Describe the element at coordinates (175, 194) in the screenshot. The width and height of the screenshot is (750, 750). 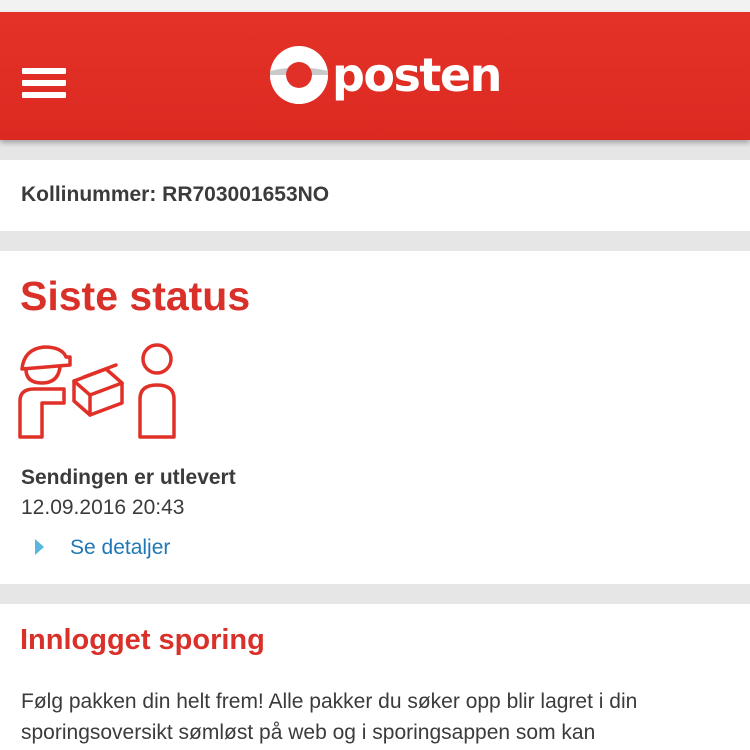
I see `tracking-number: Kollinummer: RR703001653NO` at that location.